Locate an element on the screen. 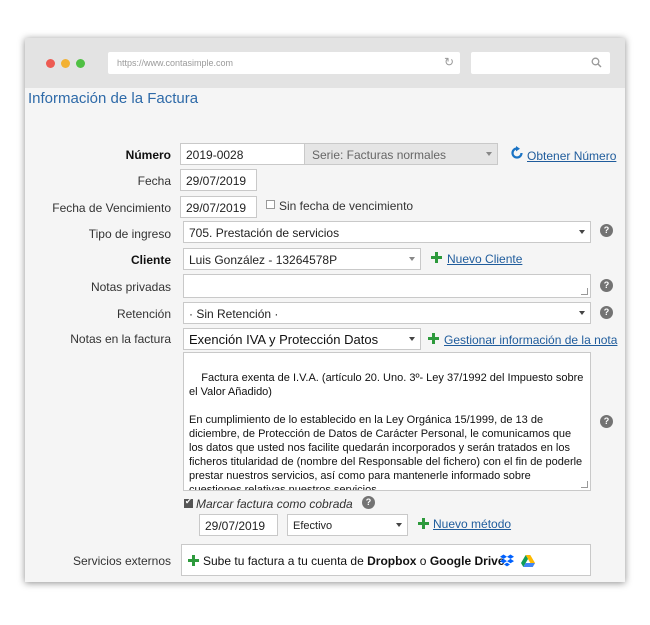  retencion-value: · Sin Retención · is located at coordinates (234, 314).